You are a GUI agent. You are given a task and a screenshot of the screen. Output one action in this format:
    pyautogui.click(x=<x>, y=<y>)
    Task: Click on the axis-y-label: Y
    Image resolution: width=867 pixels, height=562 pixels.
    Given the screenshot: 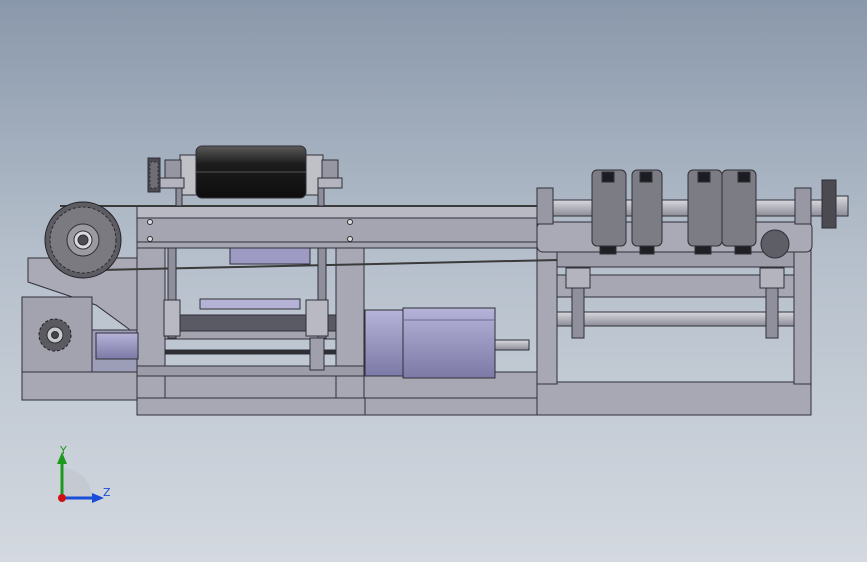 What is the action you would take?
    pyautogui.click(x=63, y=450)
    